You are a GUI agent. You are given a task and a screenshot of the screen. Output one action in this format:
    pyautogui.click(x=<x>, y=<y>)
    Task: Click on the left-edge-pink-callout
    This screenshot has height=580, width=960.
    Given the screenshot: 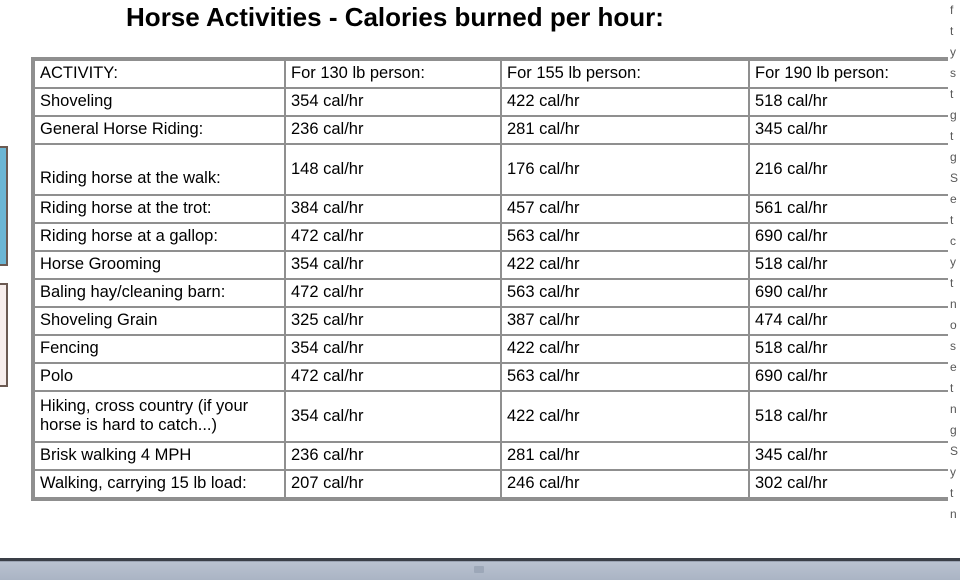 What is the action you would take?
    pyautogui.click(x=4, y=335)
    